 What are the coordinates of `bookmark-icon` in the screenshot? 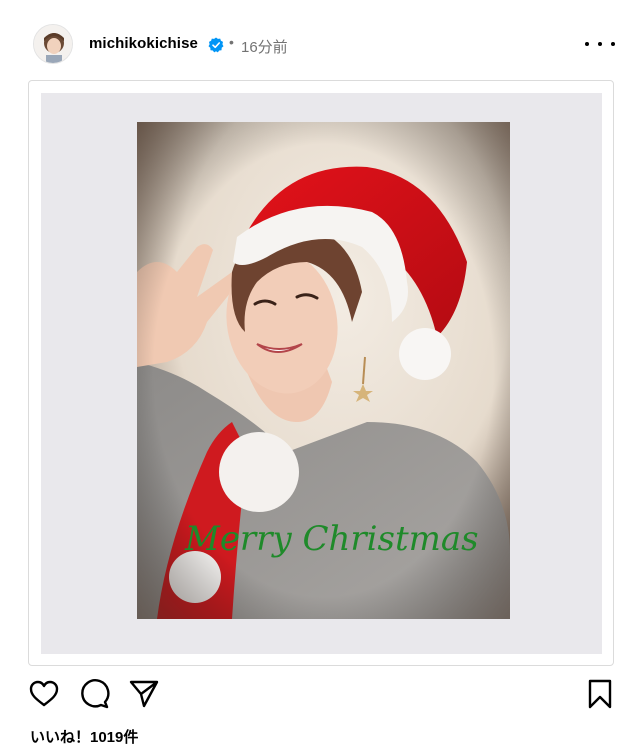 It's located at (600, 694).